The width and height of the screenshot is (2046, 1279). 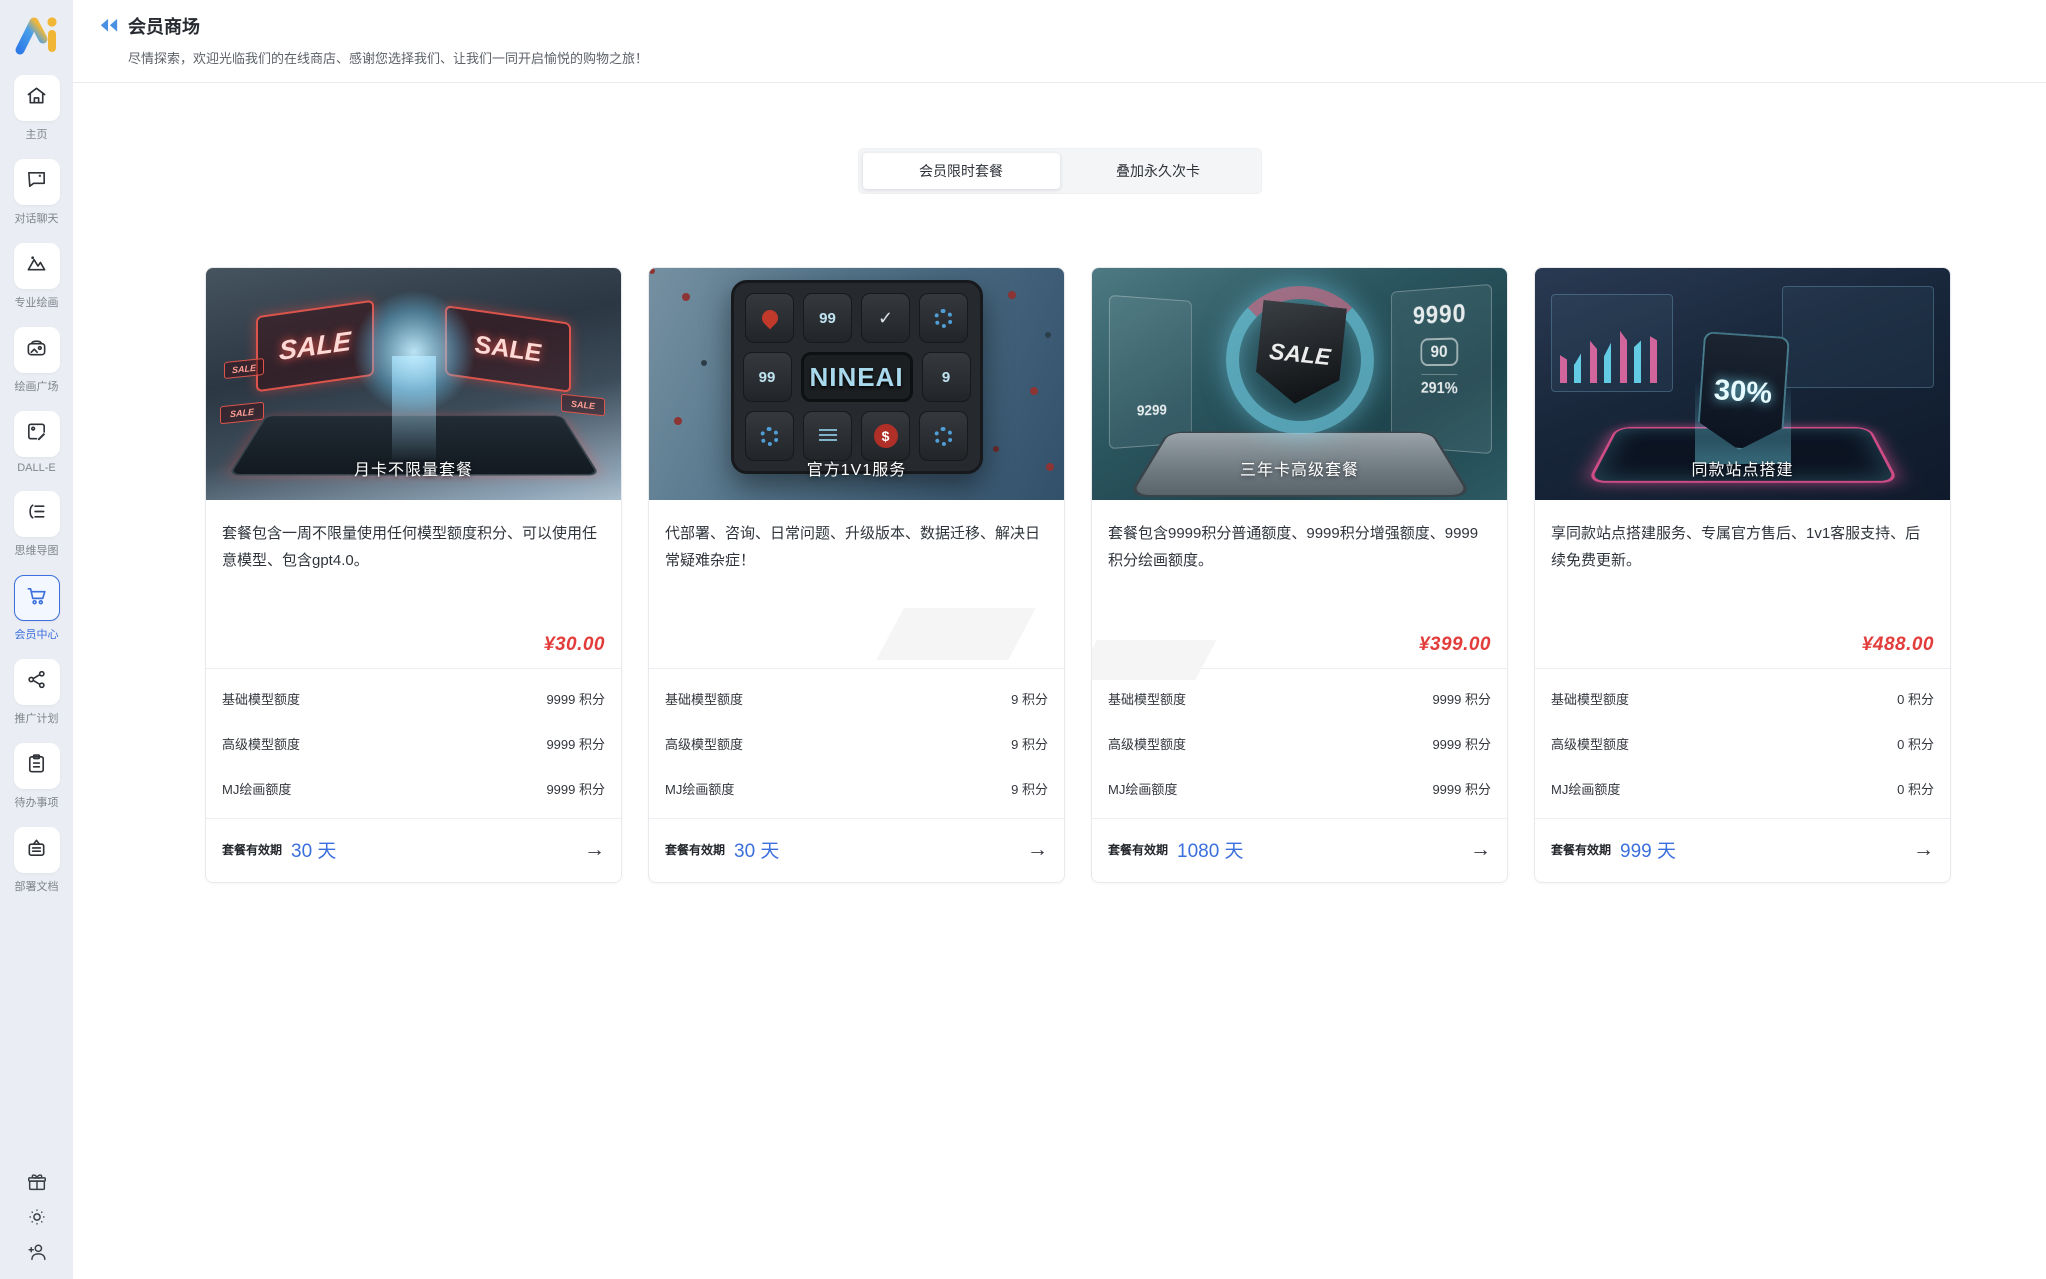 I want to click on sidebar-item-docs: 部署文档, so click(x=36, y=860).